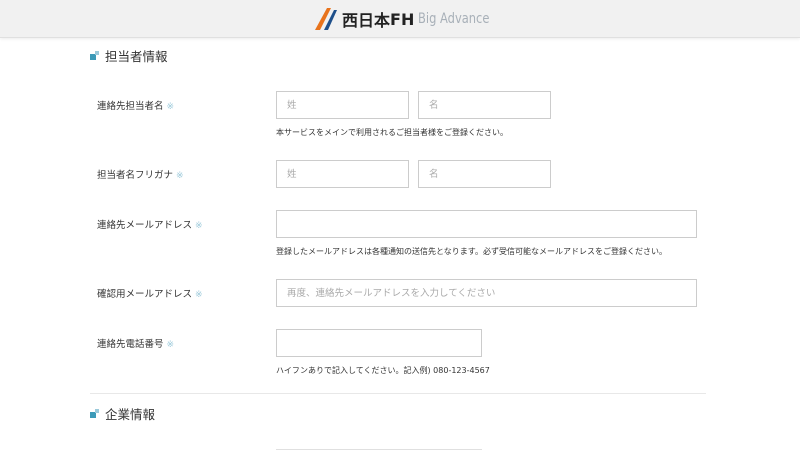 The image size is (800, 450). Describe the element at coordinates (392, 132) in the screenshot. I see `contact-name-help: 本サービスをメインで利用されるご担当者様をご登録ください。` at that location.